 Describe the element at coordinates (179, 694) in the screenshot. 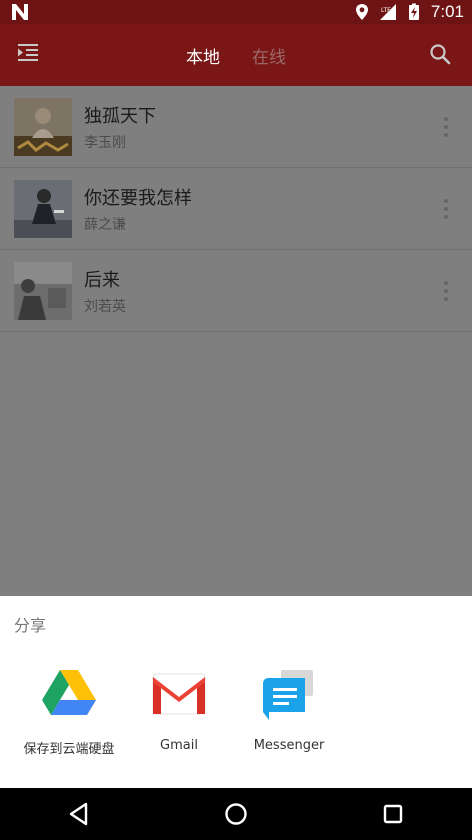

I see `gmail-icon` at that location.